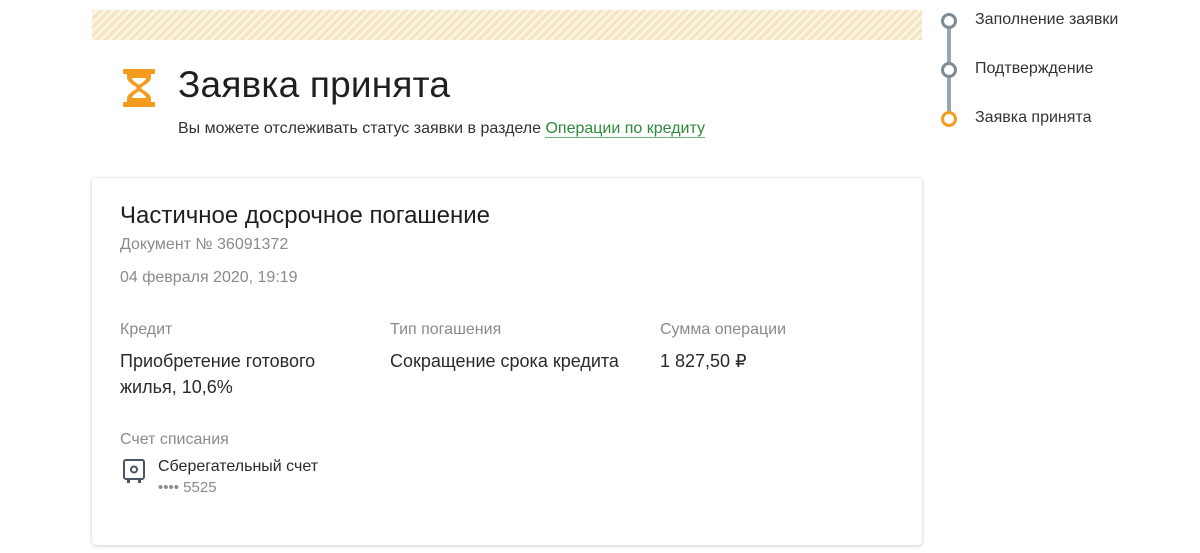  Describe the element at coordinates (1034, 68) in the screenshot. I see `step-2-label: Подтверждение` at that location.